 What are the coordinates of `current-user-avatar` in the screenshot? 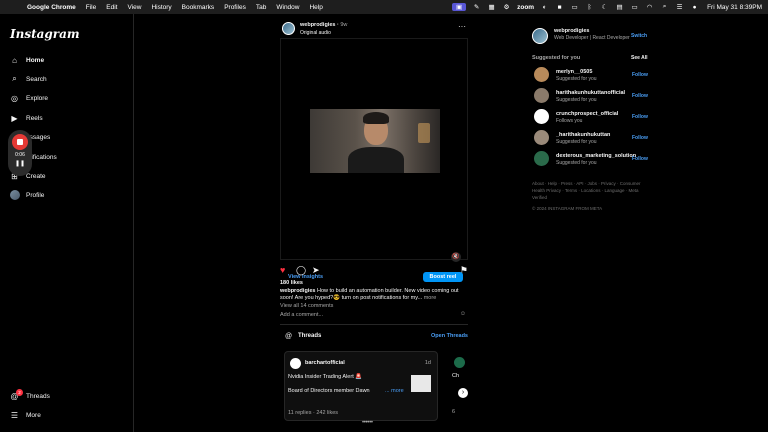 It's located at (540, 36).